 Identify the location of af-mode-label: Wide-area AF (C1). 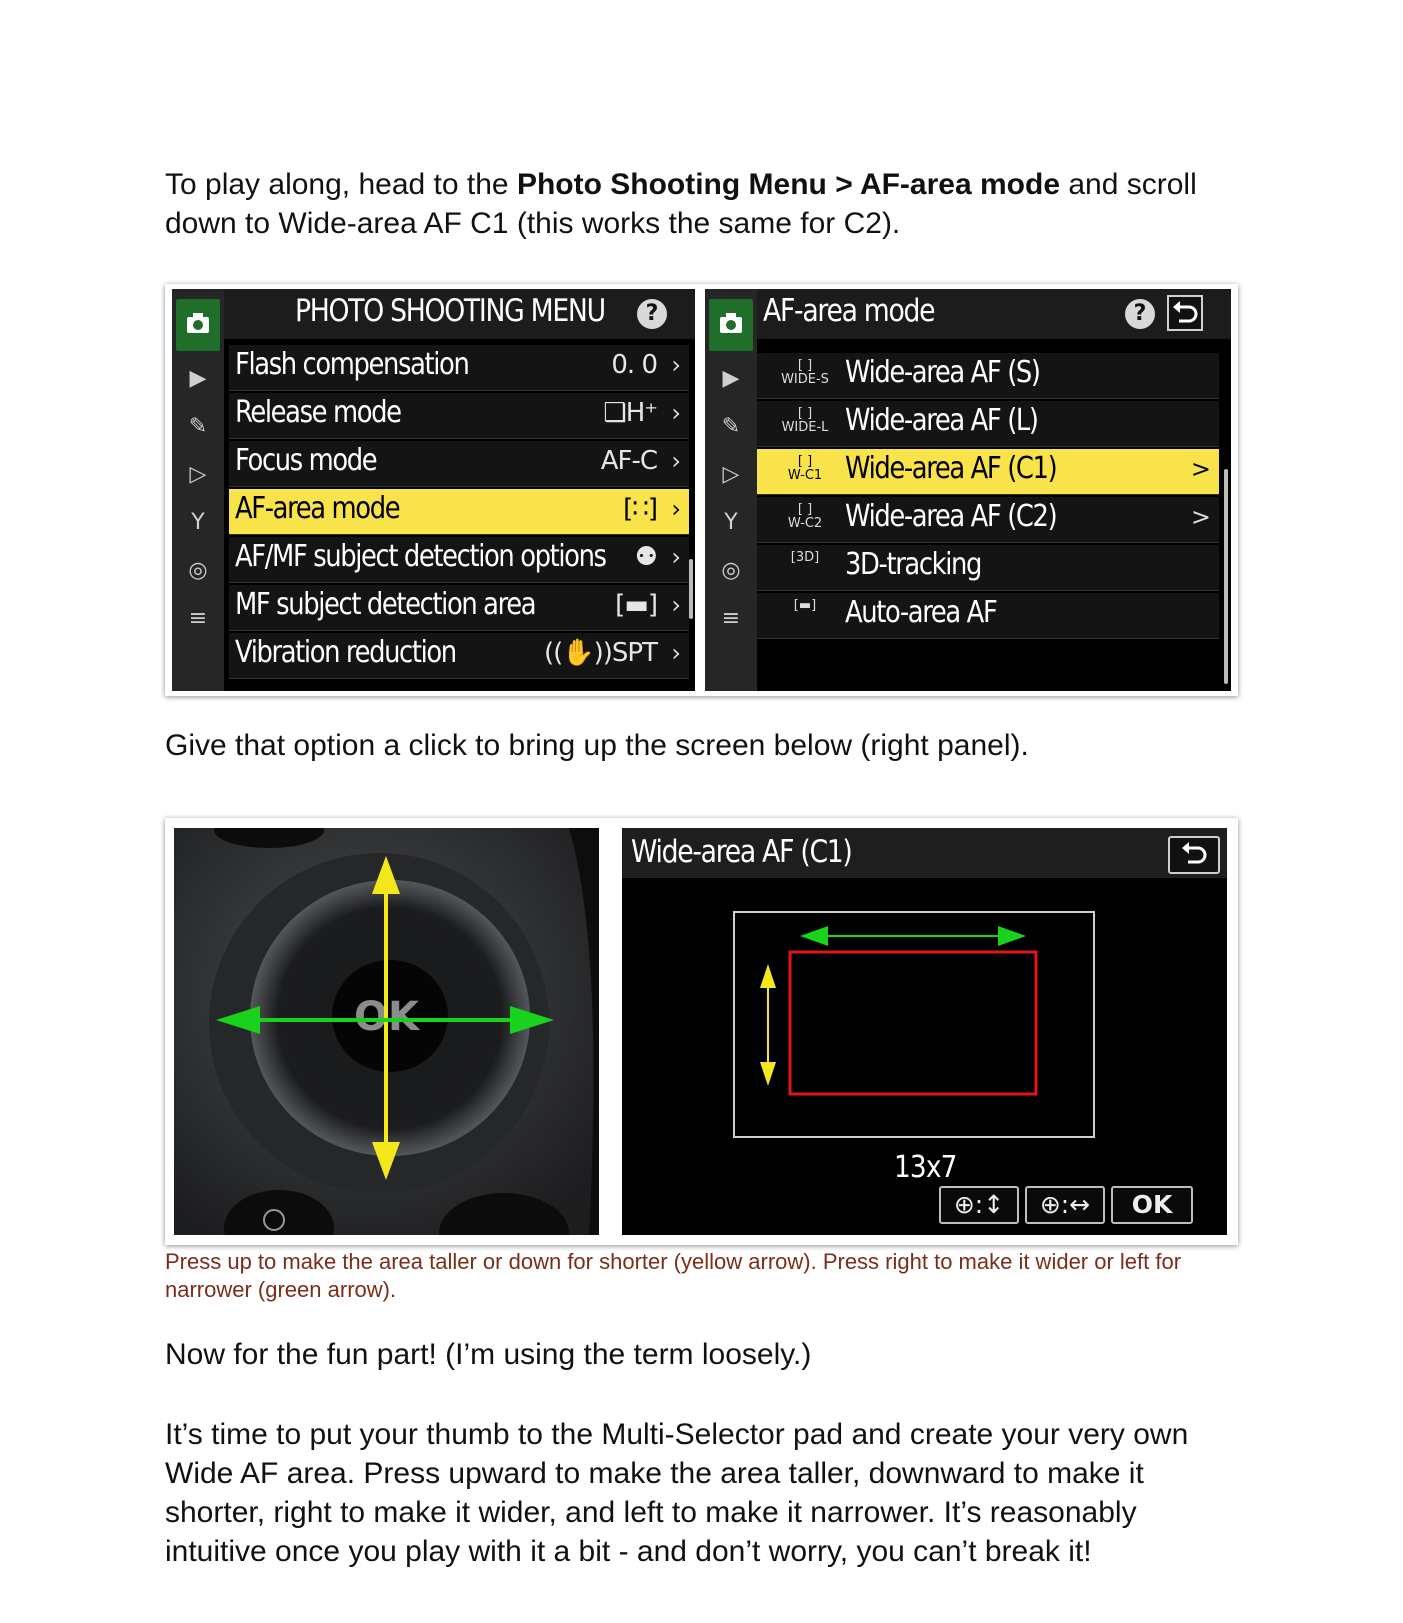
(951, 468).